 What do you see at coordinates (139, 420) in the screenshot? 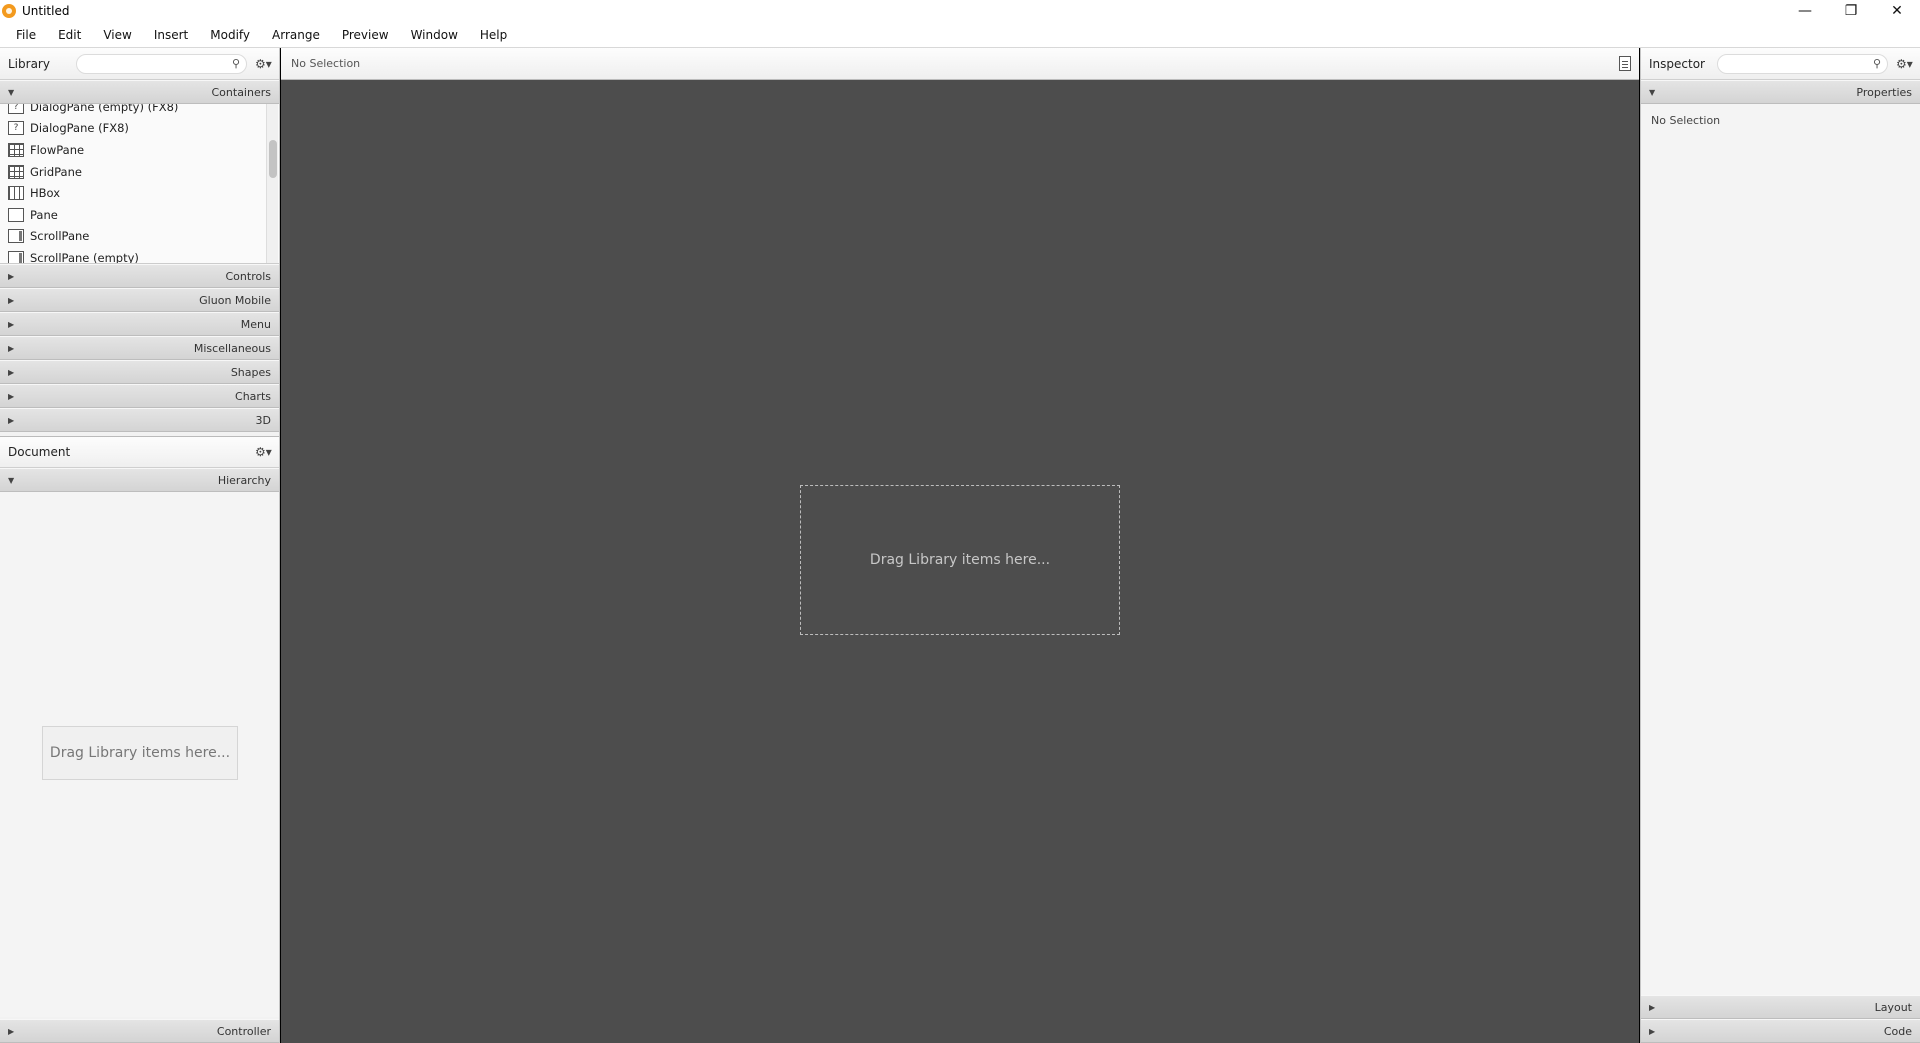
I see `section-3d: ▶ 3D` at bounding box center [139, 420].